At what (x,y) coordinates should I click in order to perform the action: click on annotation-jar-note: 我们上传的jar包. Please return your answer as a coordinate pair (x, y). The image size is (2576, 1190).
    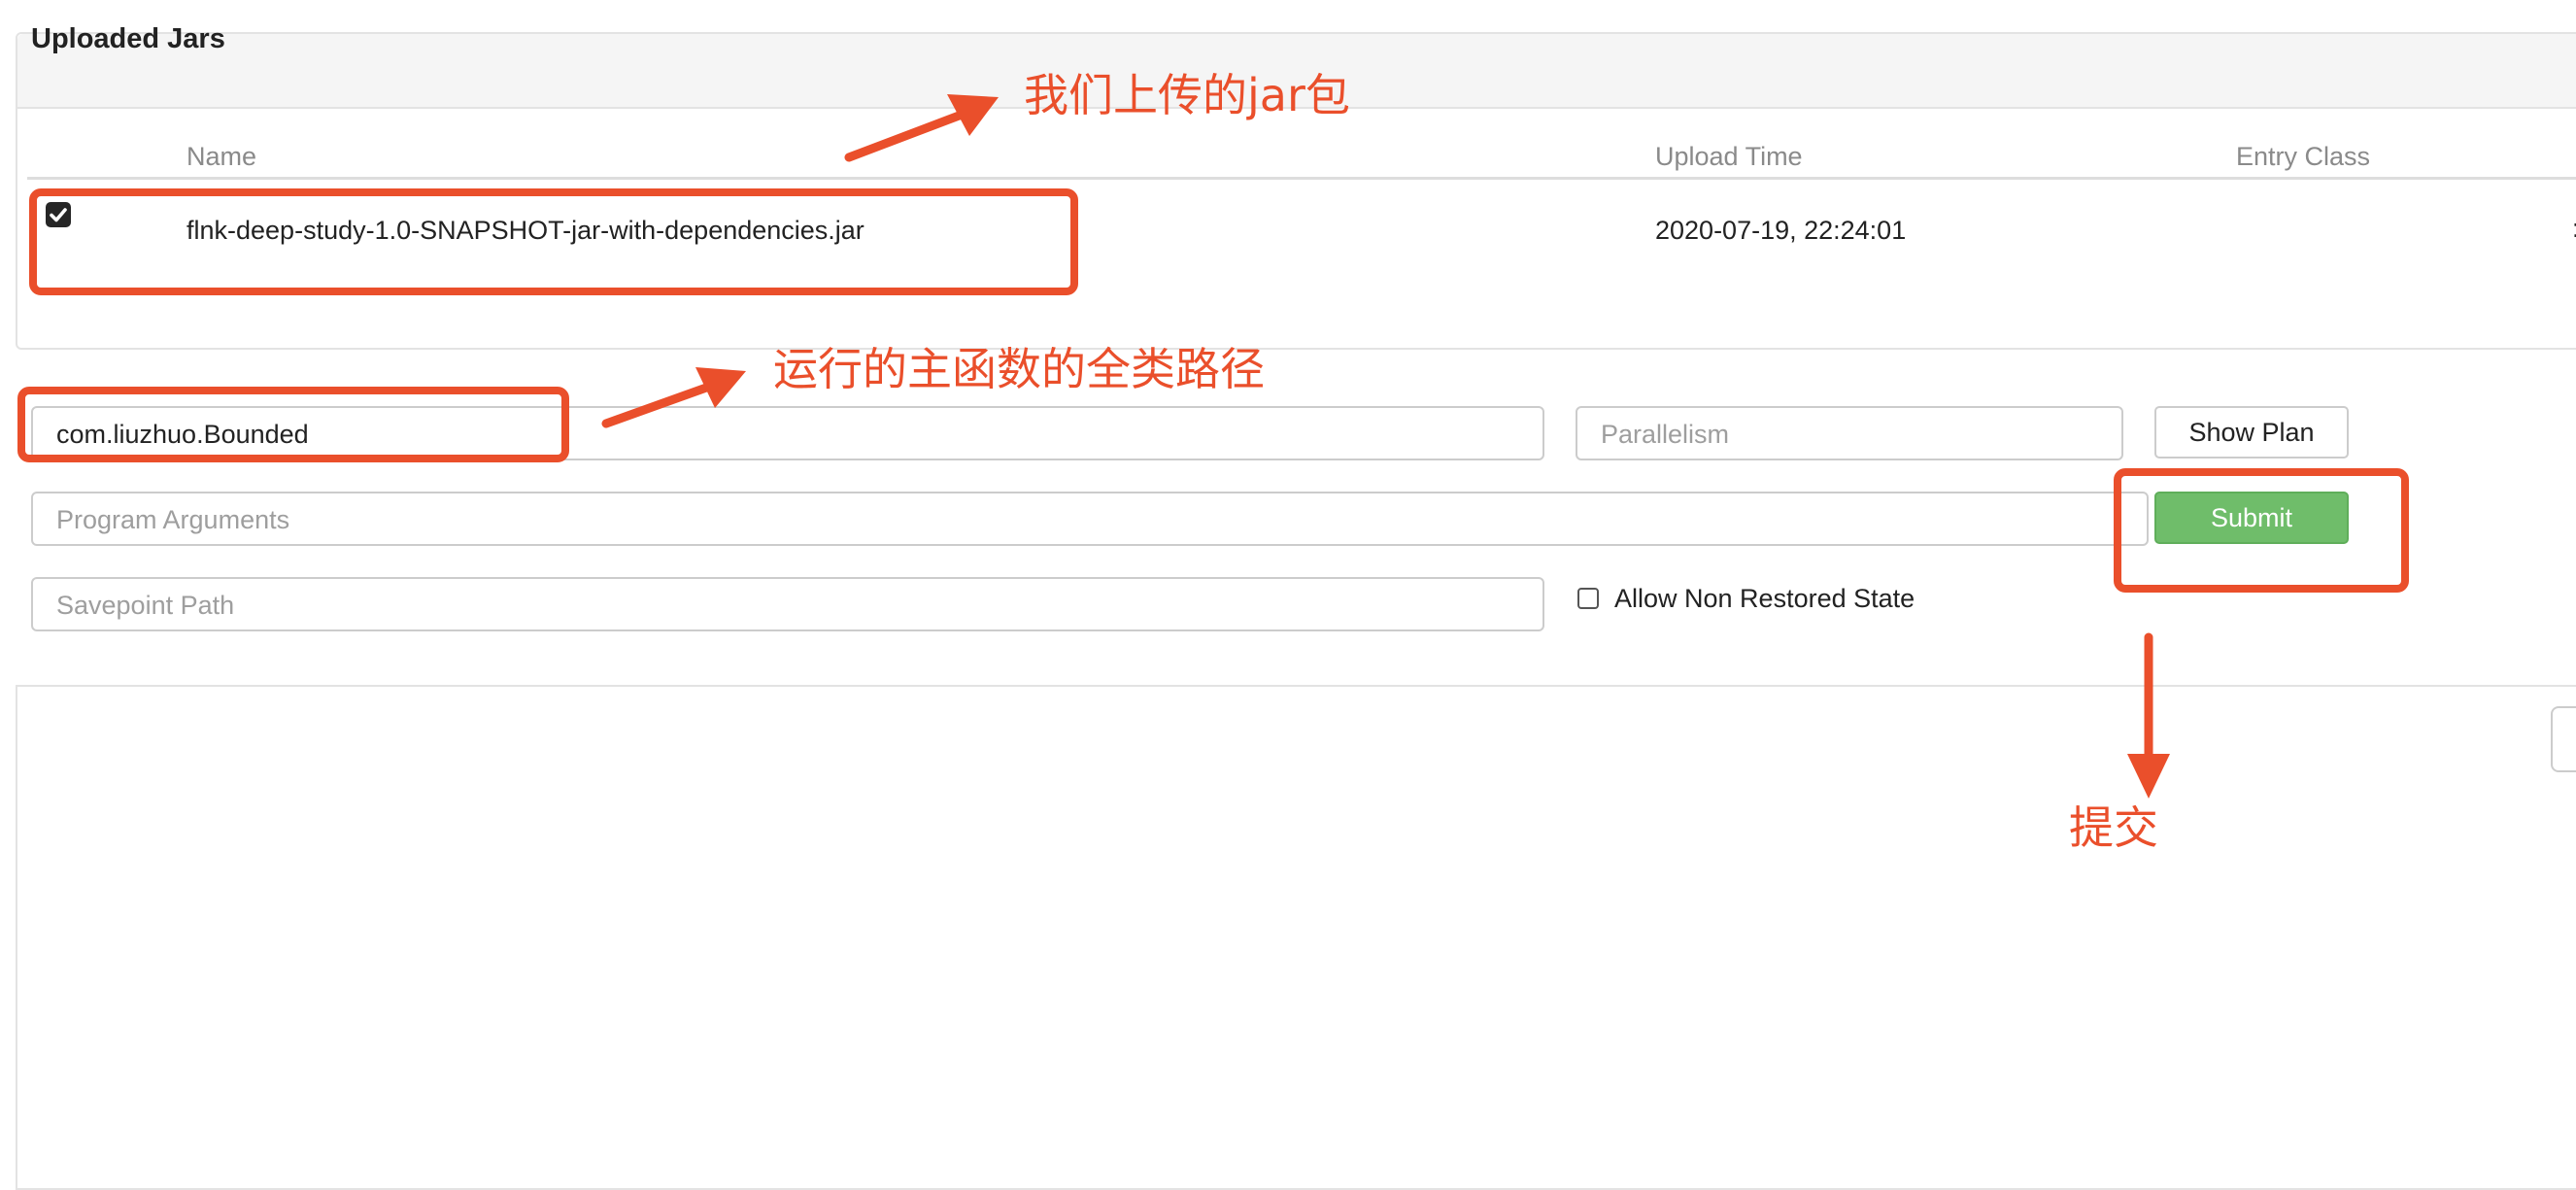
    Looking at the image, I should click on (1187, 95).